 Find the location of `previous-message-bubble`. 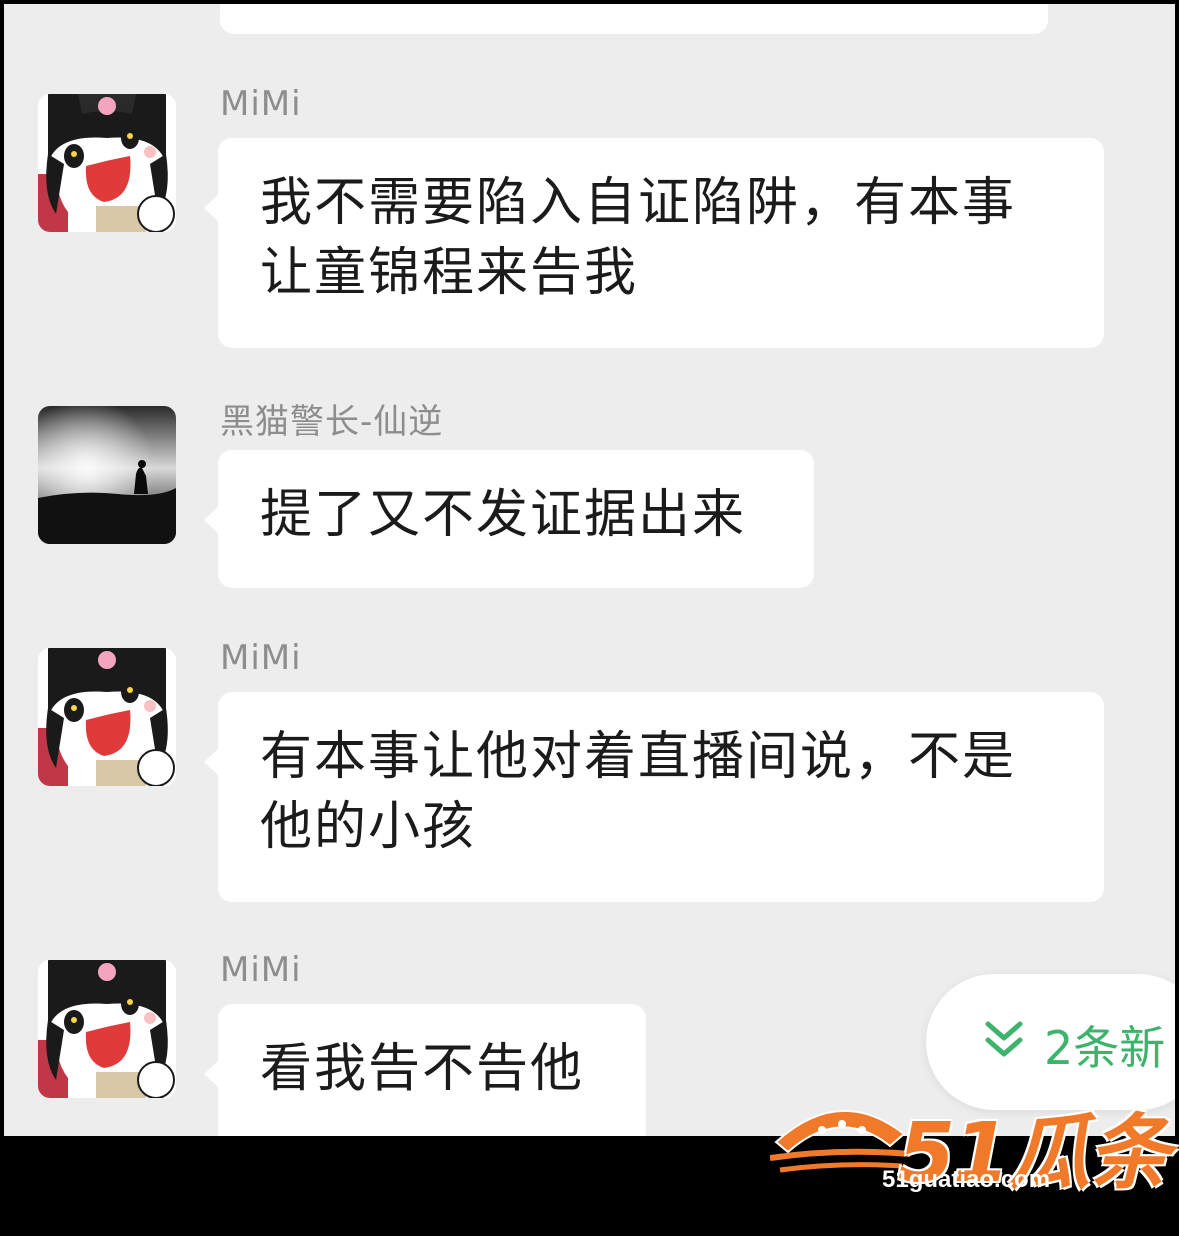

previous-message-bubble is located at coordinates (634, 19).